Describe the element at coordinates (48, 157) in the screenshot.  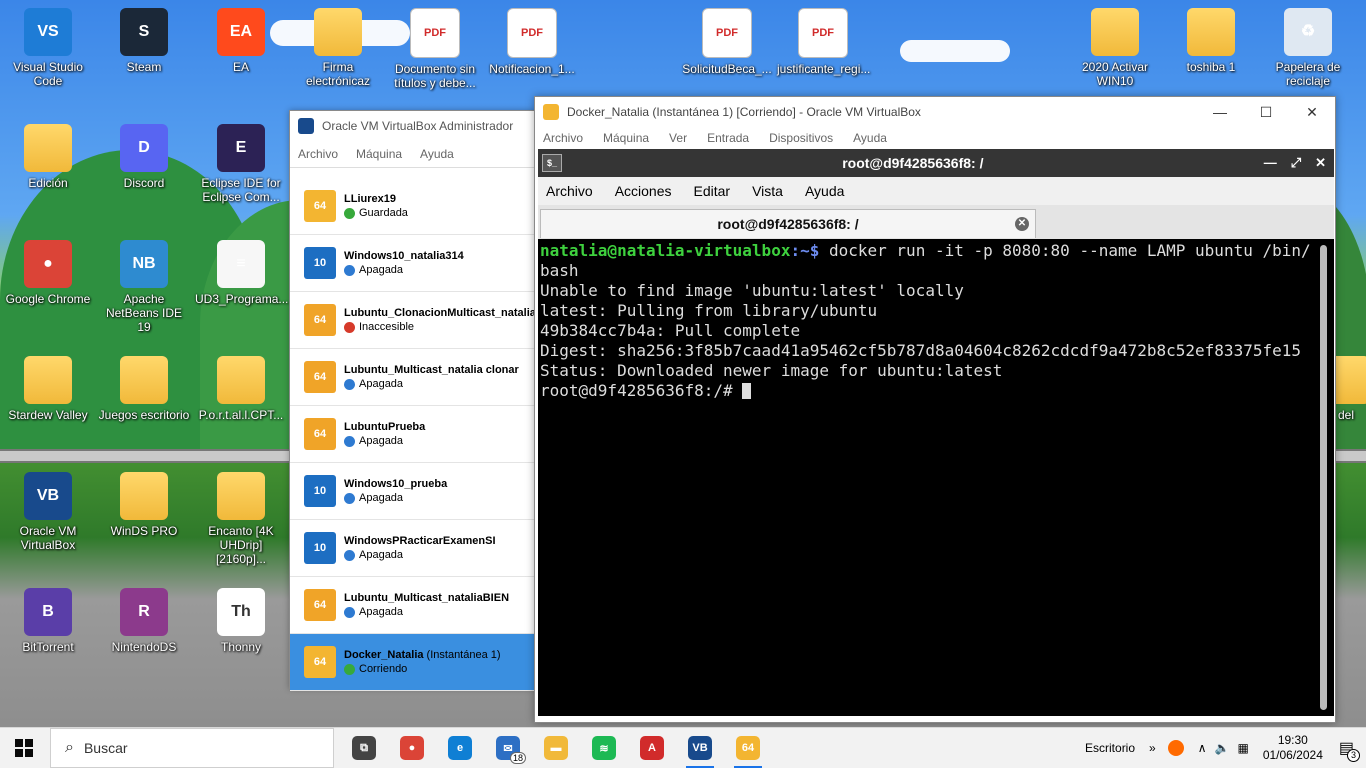
I see `desktop-icon: Edición` at that location.